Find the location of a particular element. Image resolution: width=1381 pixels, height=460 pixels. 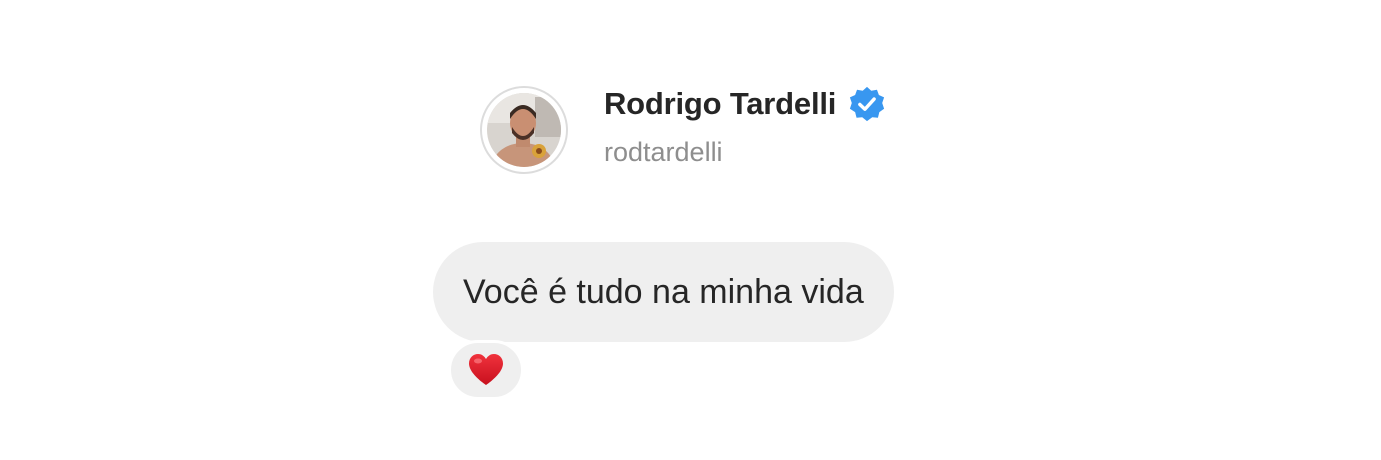

name-row: Rodrigo Tardelli is located at coordinates (745, 104).